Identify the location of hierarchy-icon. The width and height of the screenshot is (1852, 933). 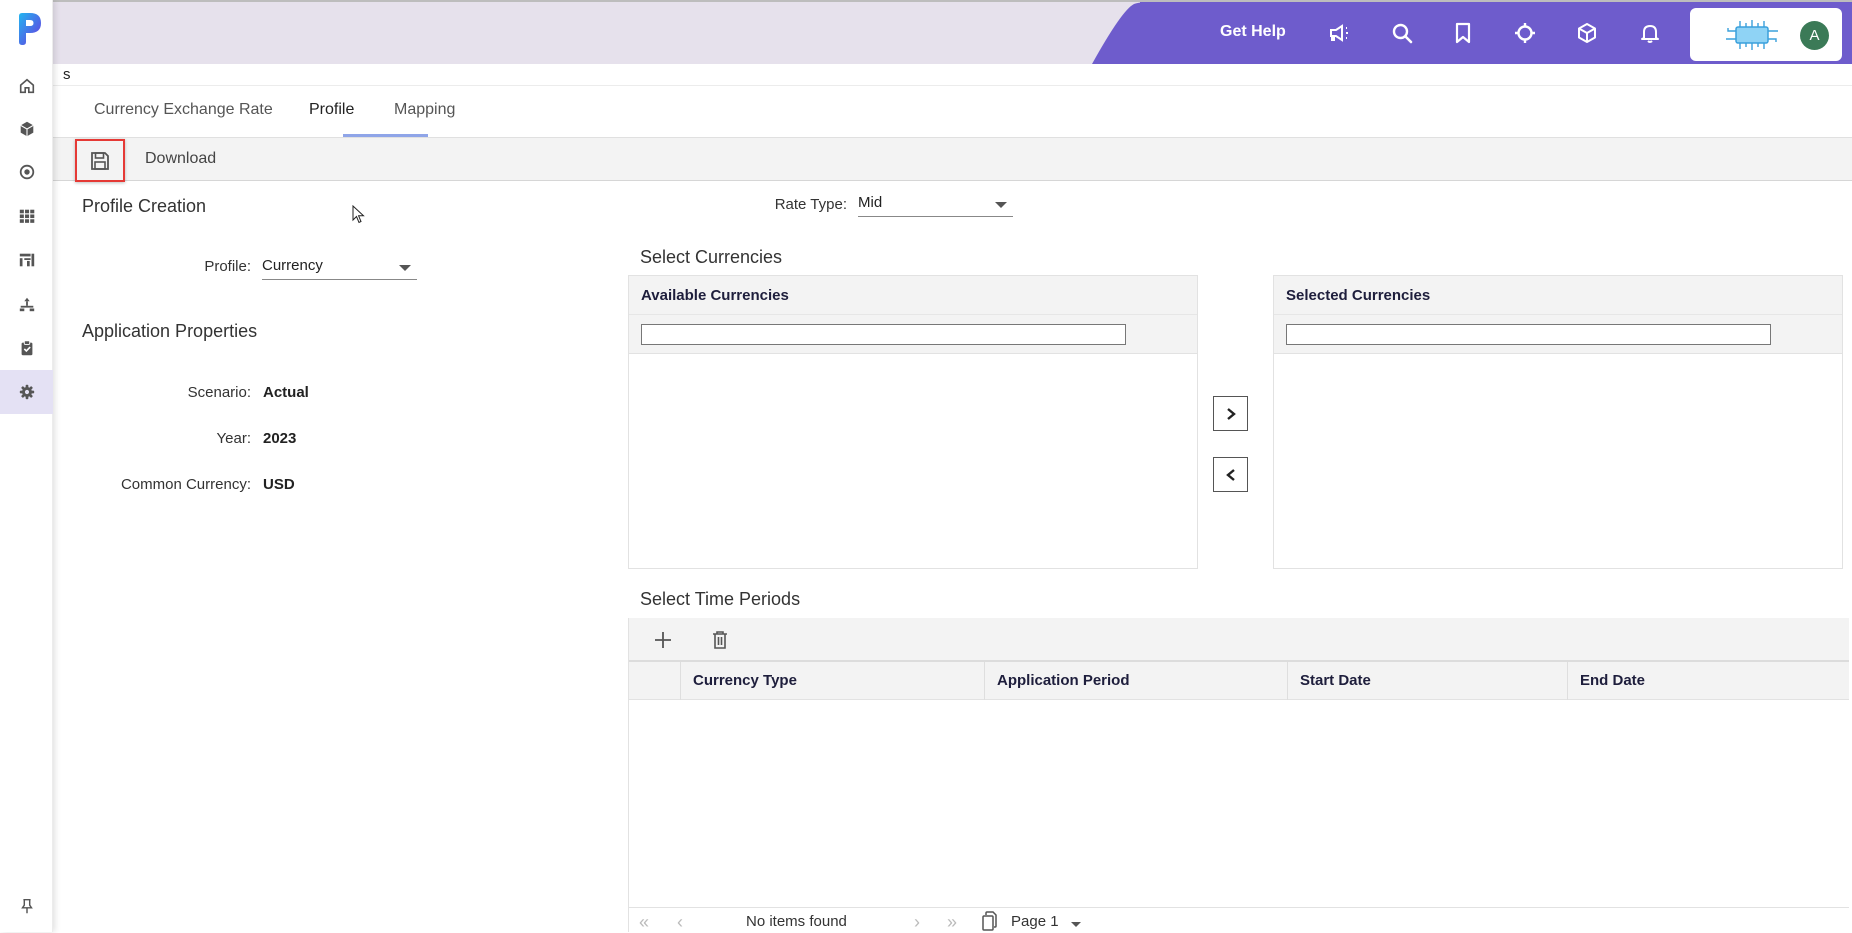
(26, 304).